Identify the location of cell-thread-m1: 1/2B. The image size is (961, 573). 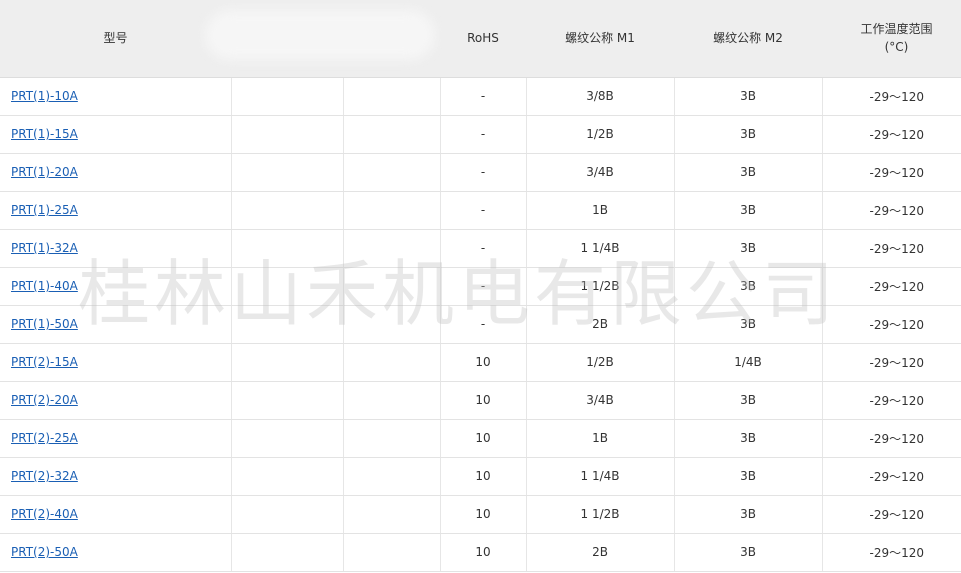
(600, 134).